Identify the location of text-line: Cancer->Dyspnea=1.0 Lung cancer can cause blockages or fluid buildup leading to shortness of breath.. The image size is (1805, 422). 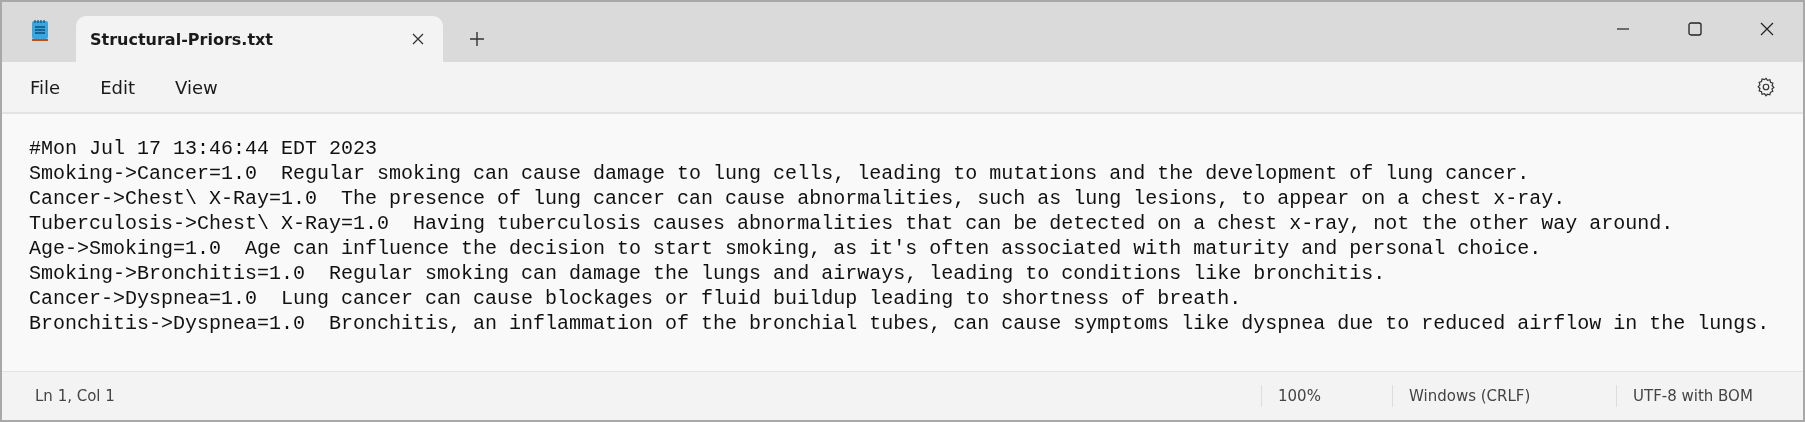
(635, 298).